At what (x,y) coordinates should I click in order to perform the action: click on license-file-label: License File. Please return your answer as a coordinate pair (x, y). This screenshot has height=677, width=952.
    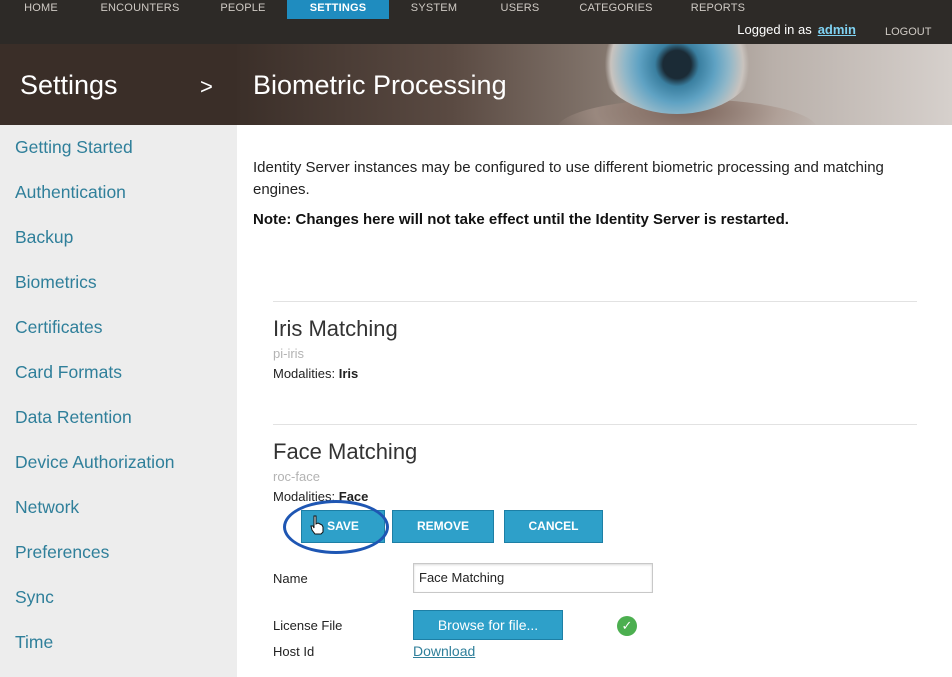
    Looking at the image, I should click on (308, 625).